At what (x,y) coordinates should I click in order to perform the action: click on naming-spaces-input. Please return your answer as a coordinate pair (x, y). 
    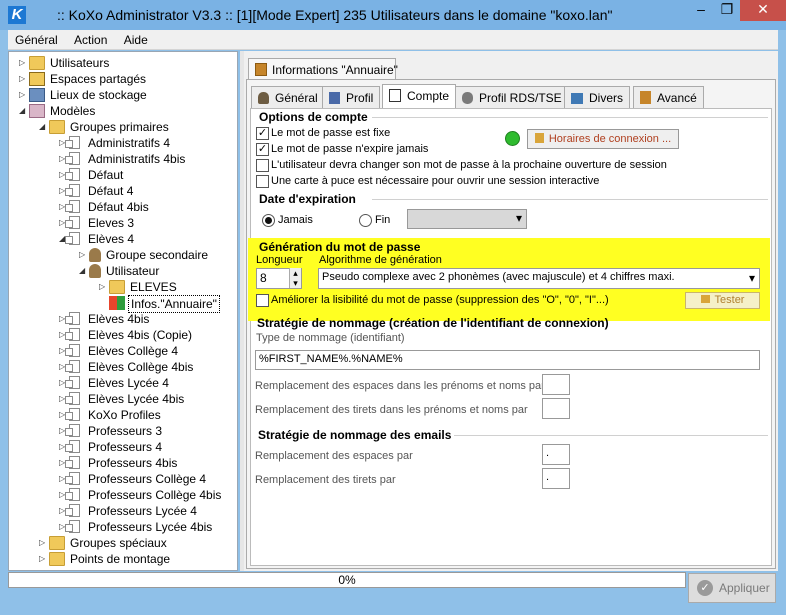
    Looking at the image, I should click on (556, 384).